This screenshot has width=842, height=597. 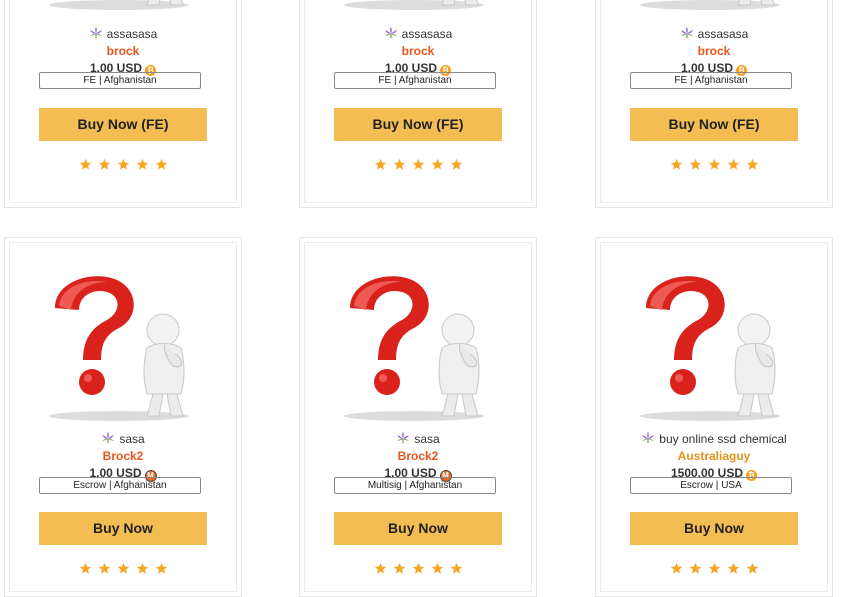 I want to click on shipping-tag: Multisig | Afghanistan, so click(x=415, y=485).